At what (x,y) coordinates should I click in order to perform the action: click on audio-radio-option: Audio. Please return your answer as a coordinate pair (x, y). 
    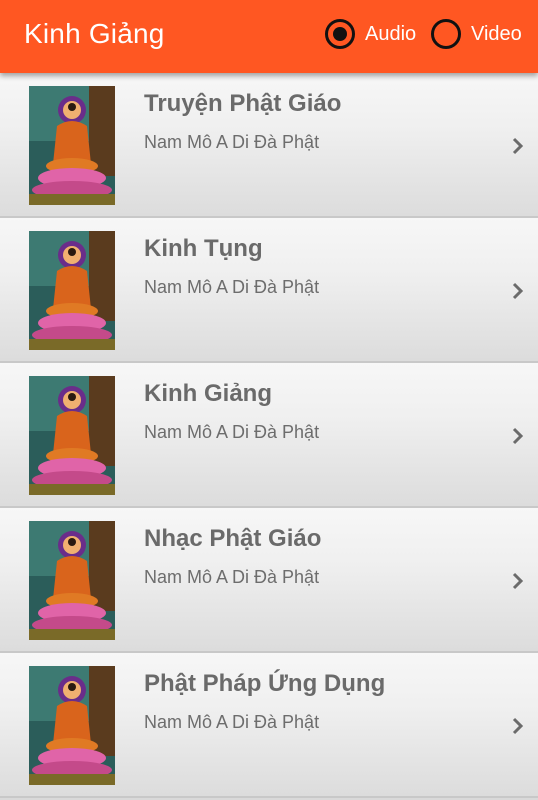
    Looking at the image, I should click on (370, 34).